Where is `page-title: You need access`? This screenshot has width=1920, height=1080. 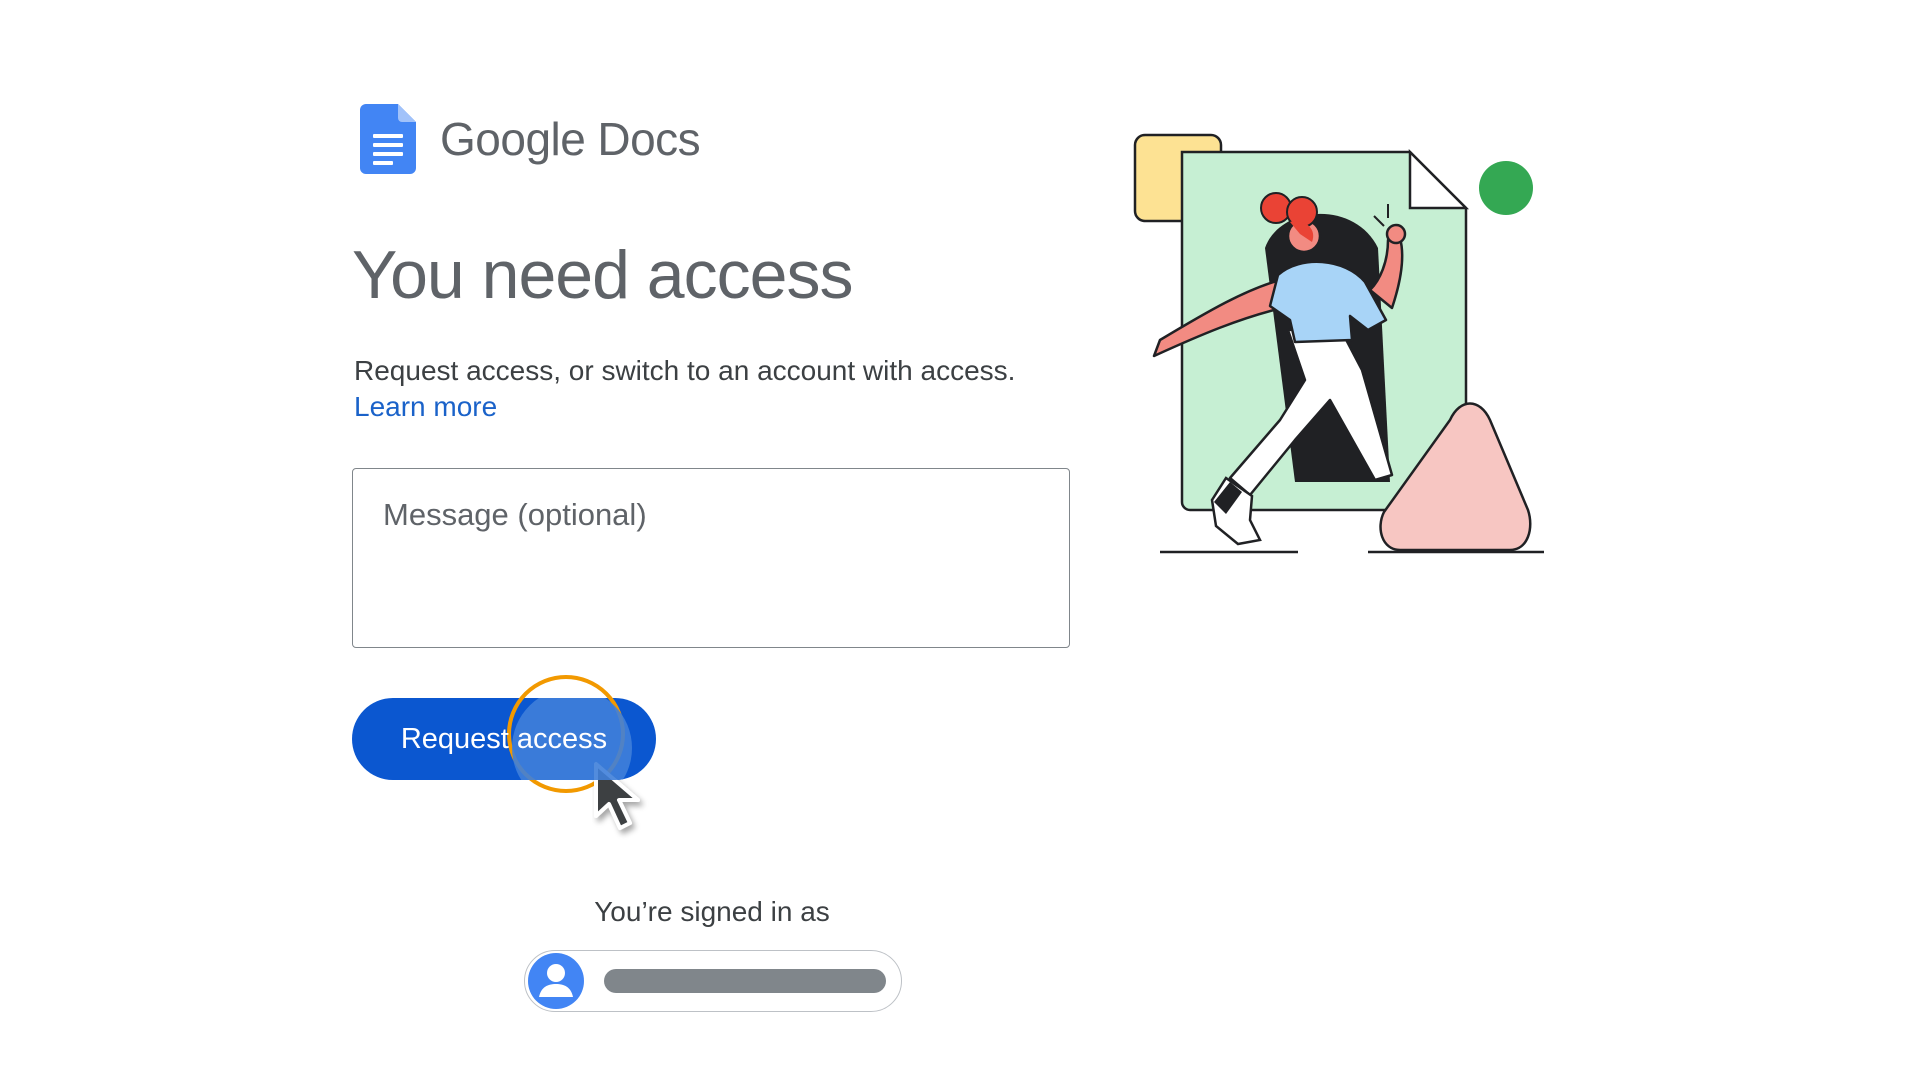 page-title: You need access is located at coordinates (602, 275).